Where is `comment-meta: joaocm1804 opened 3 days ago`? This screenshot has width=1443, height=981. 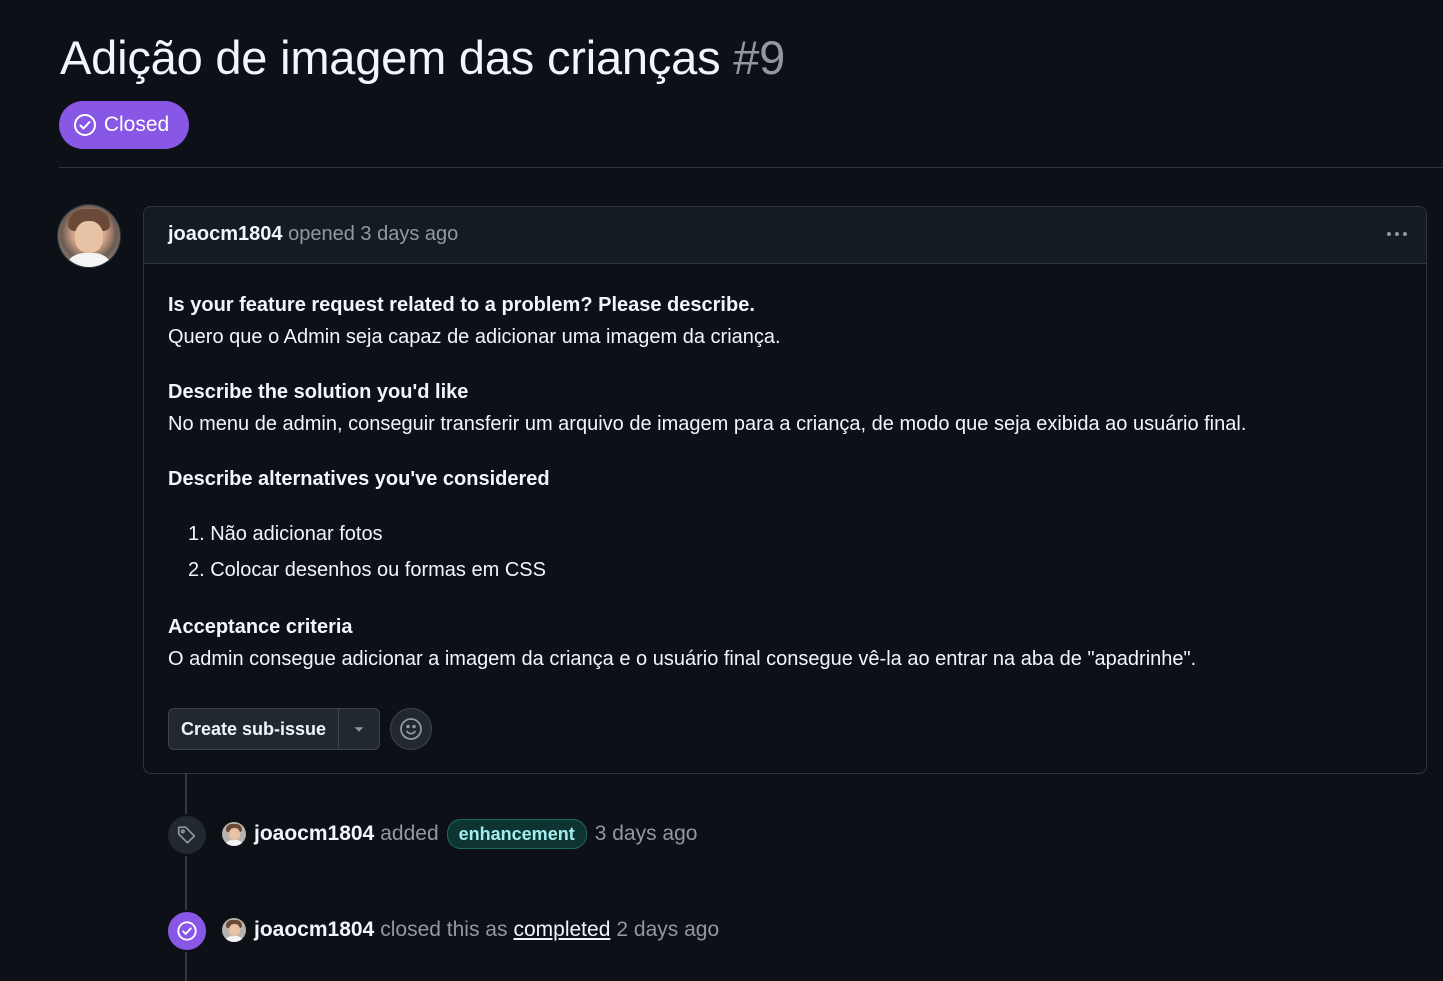
comment-meta: joaocm1804 opened 3 days ago is located at coordinates (313, 234).